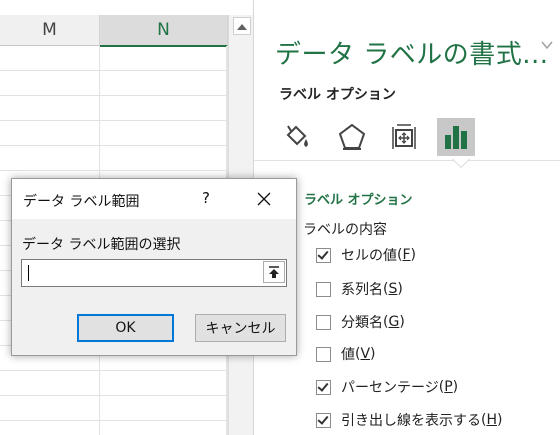  Describe the element at coordinates (345, 230) in the screenshot. I see `label-contains-heading: ラベルの内容` at that location.